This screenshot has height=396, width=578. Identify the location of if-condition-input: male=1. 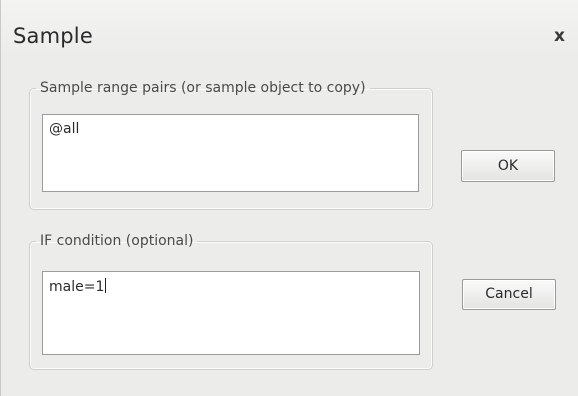
(231, 313).